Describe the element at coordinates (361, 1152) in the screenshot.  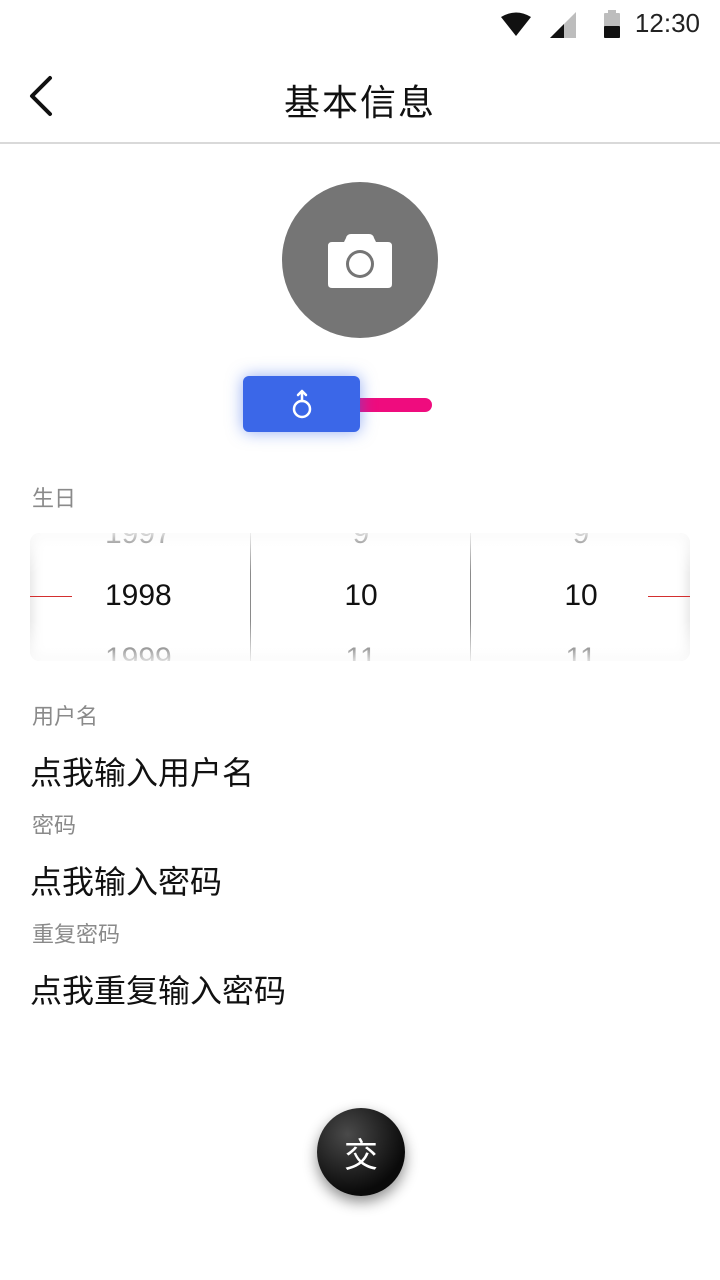
I see `submit-button: 交` at that location.